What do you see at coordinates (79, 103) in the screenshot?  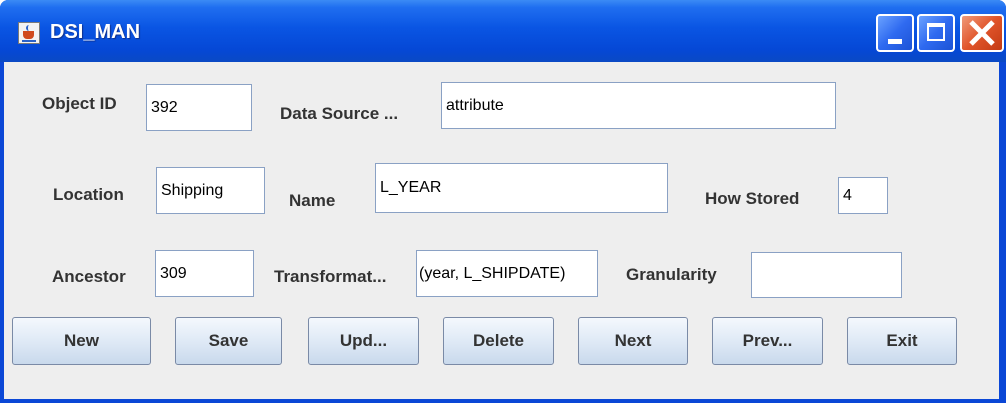 I see `object-id-label: Object ID` at bounding box center [79, 103].